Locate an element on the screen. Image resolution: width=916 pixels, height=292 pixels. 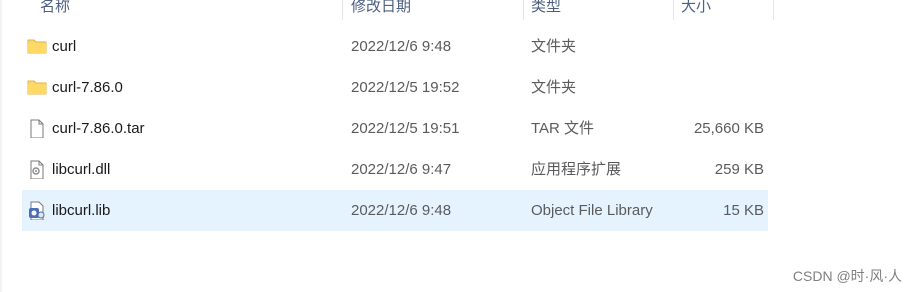
file-size: 15 KB is located at coordinates (743, 210).